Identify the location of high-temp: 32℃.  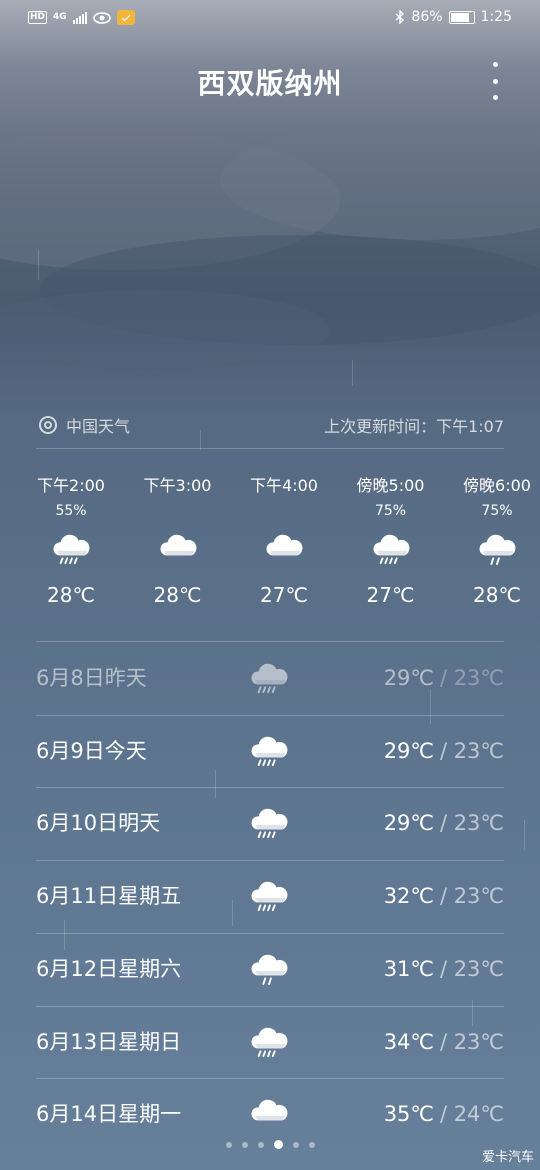
(408, 896).